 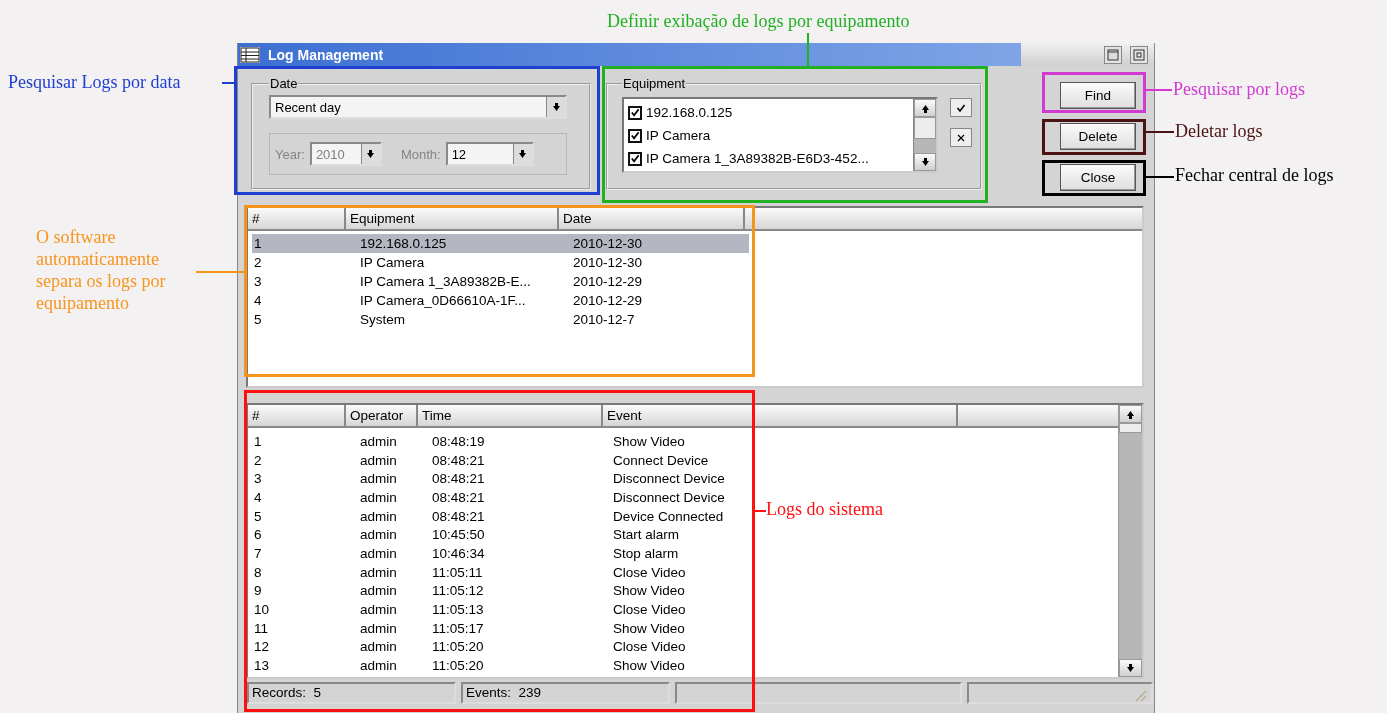 I want to click on column-header: Time, so click(x=510, y=415).